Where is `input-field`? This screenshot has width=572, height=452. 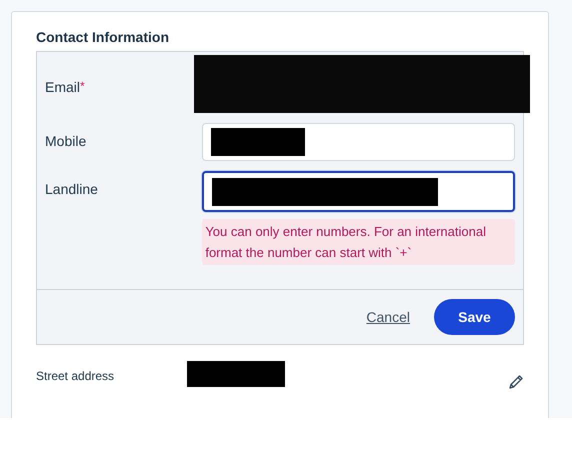 input-field is located at coordinates (358, 191).